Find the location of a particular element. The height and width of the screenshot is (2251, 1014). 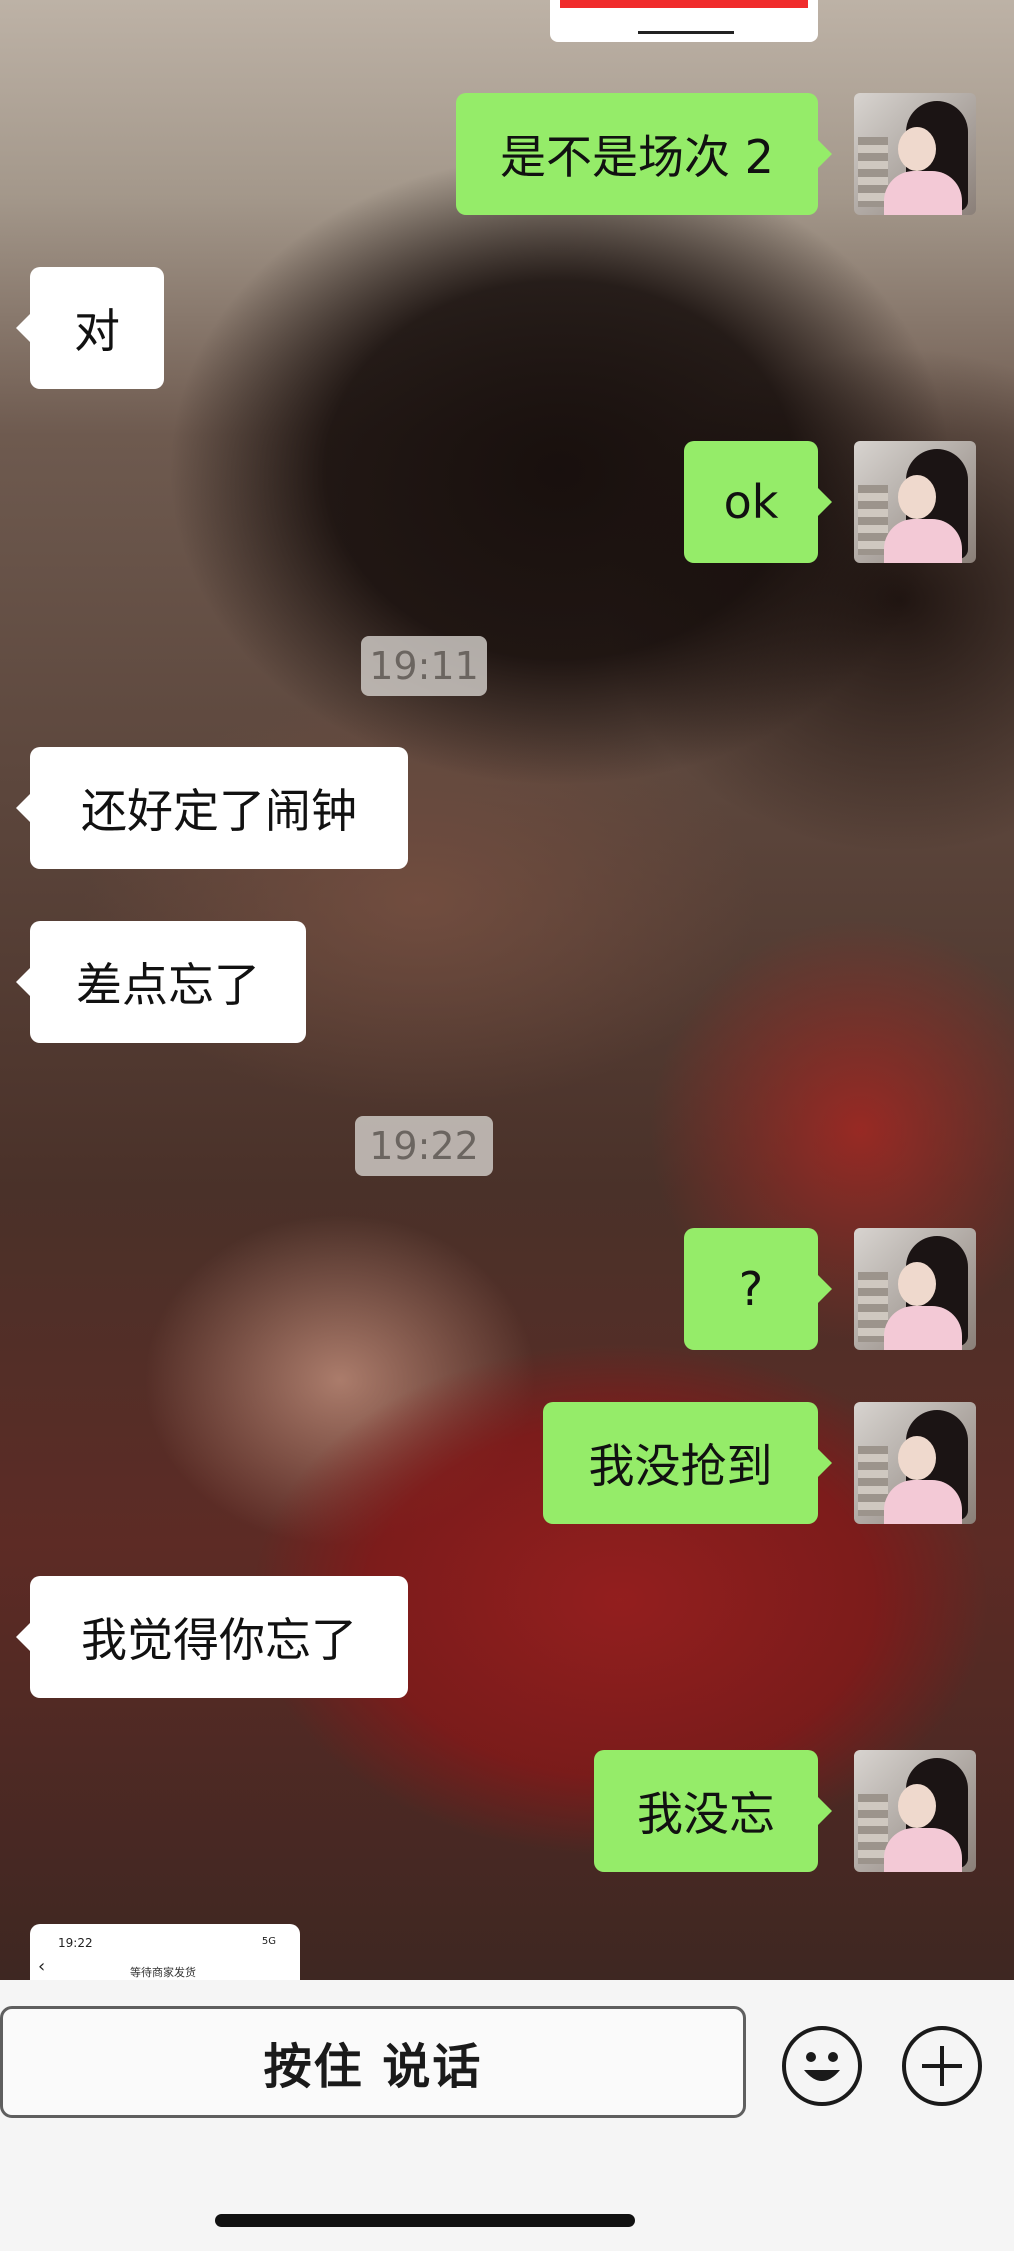

message-row: 对 is located at coordinates (507, 328).